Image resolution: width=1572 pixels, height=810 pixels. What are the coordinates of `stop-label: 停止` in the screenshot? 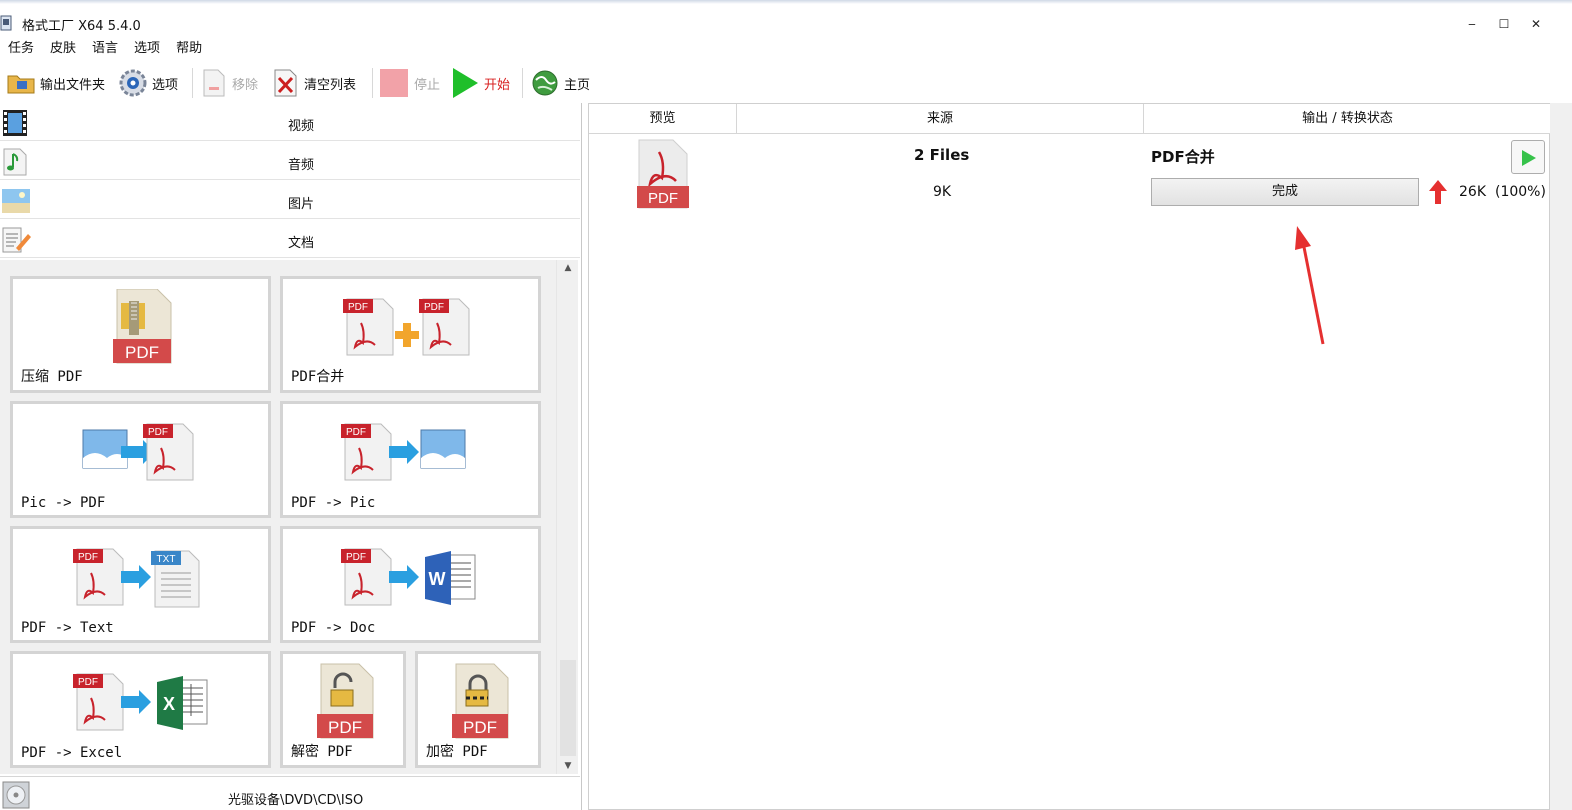 It's located at (427, 85).